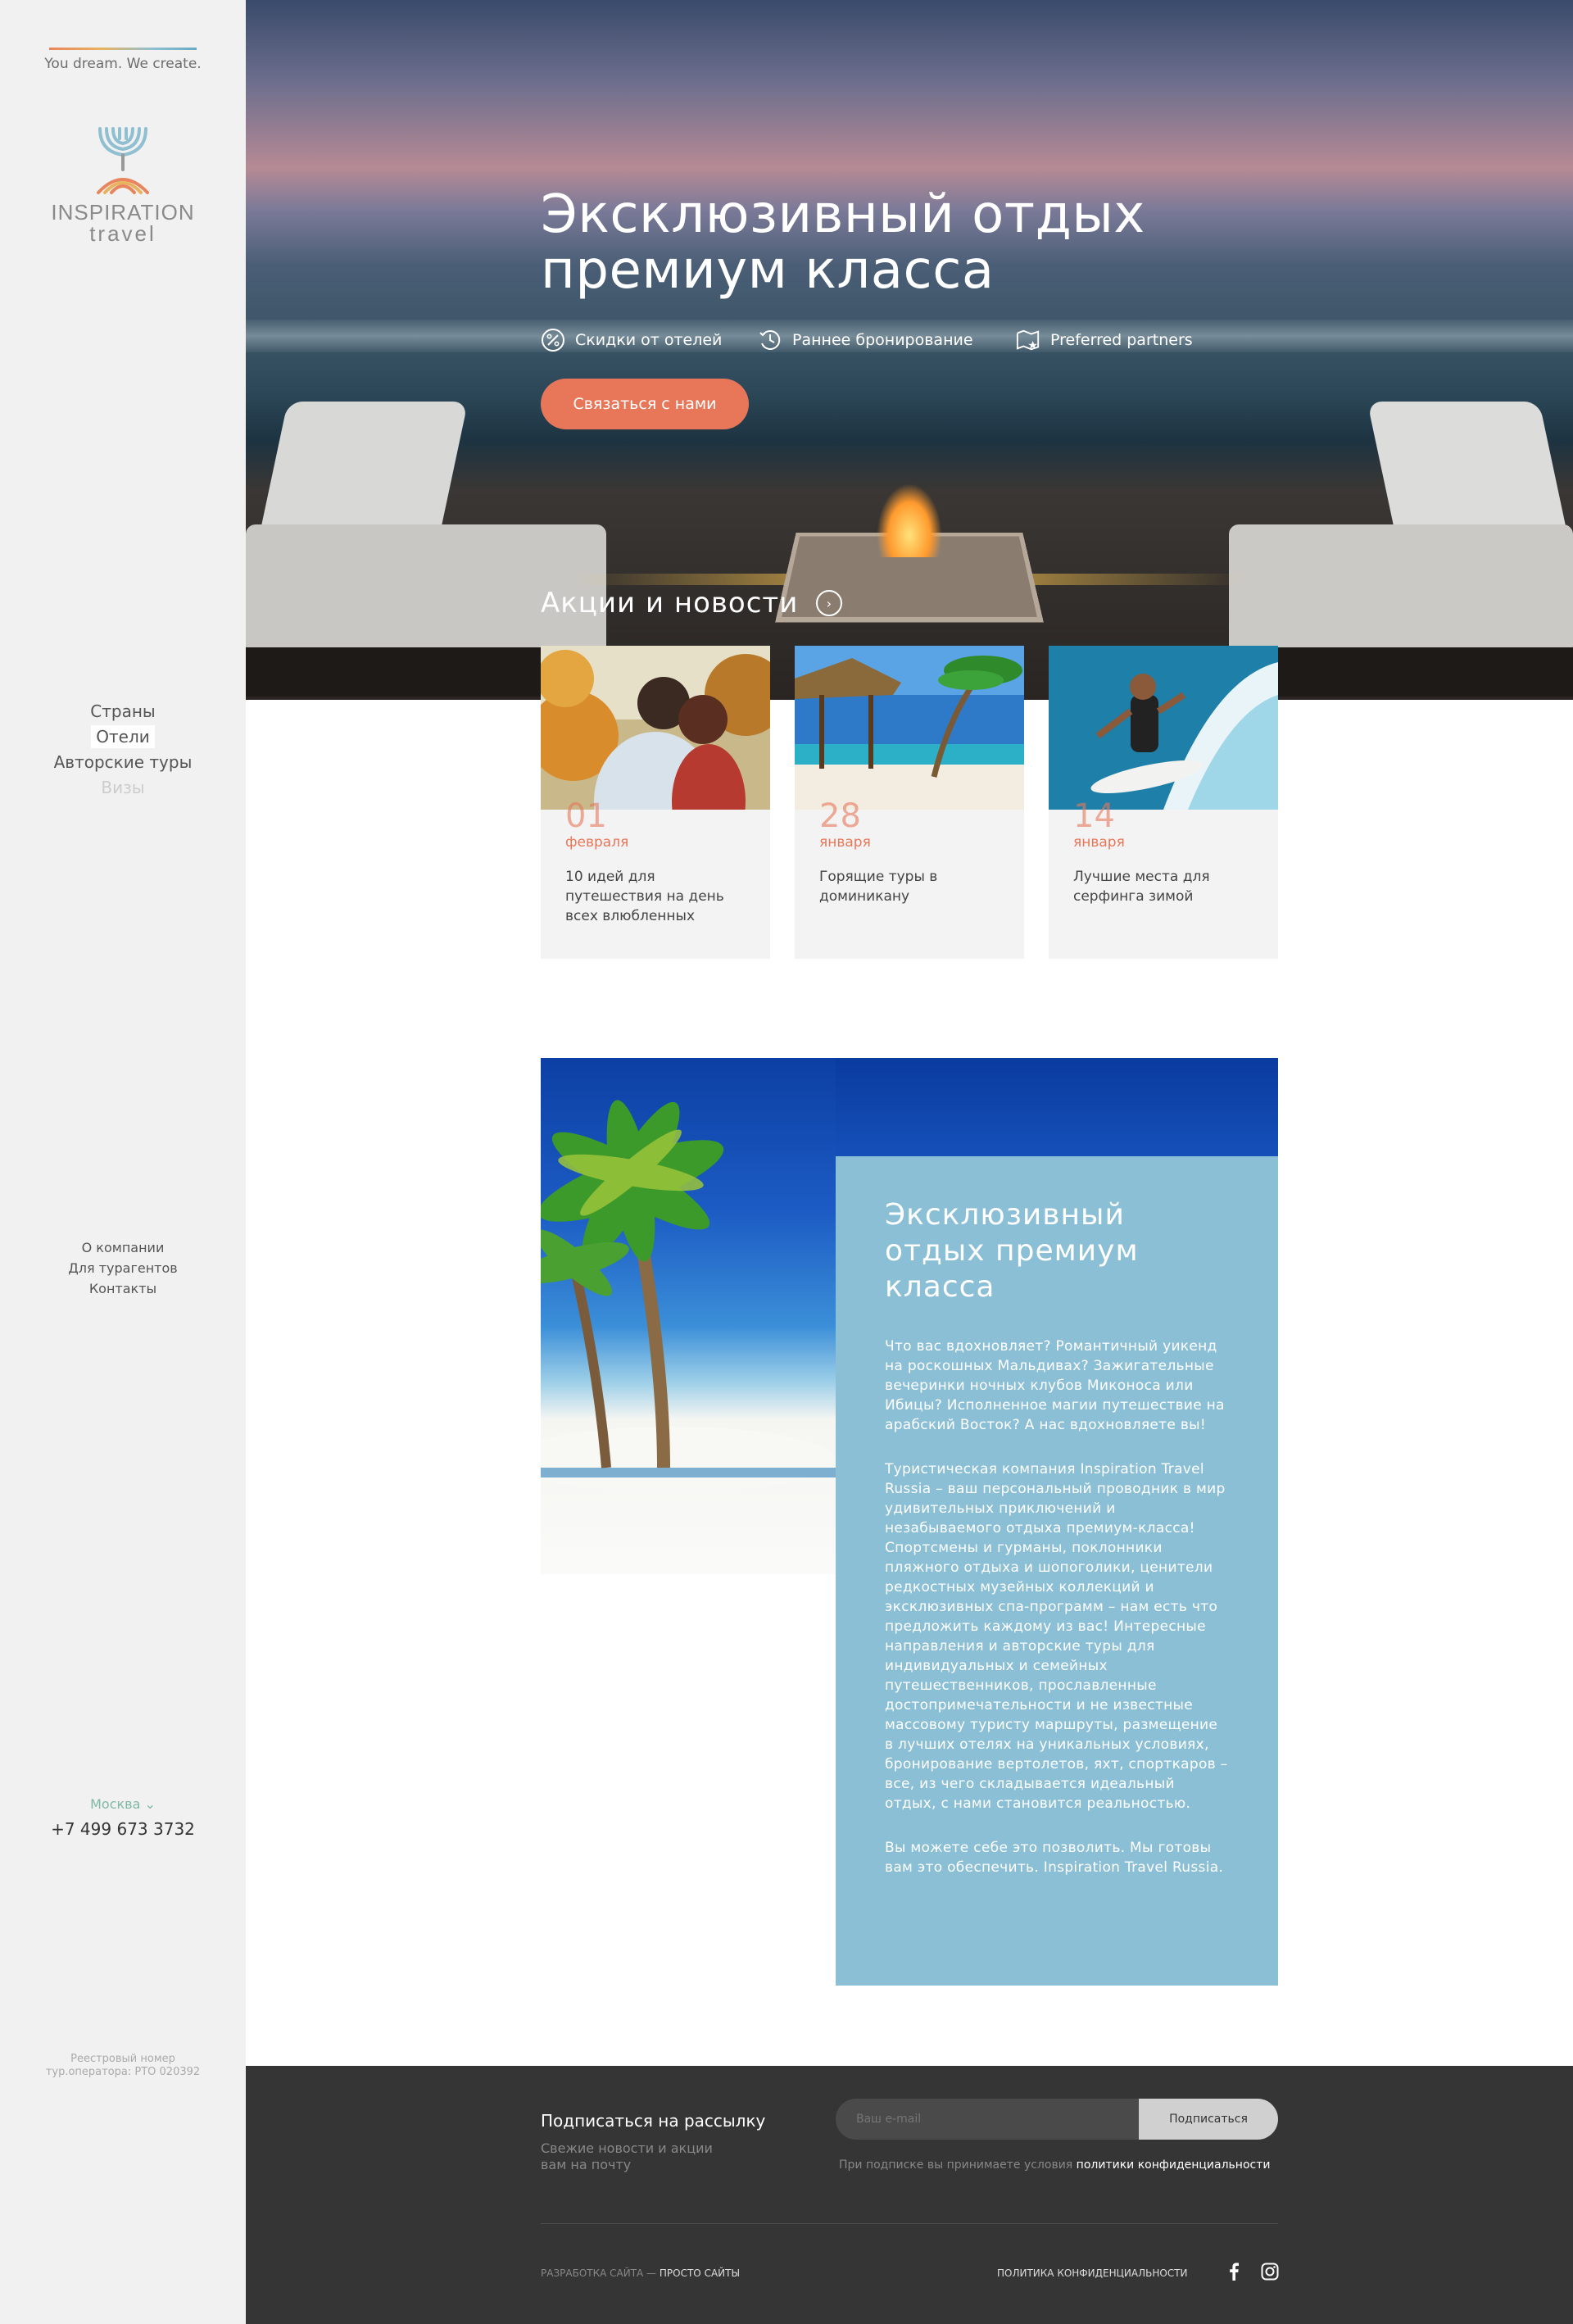 This screenshot has height=2324, width=1573. I want to click on news-image-surfer, so click(1163, 728).